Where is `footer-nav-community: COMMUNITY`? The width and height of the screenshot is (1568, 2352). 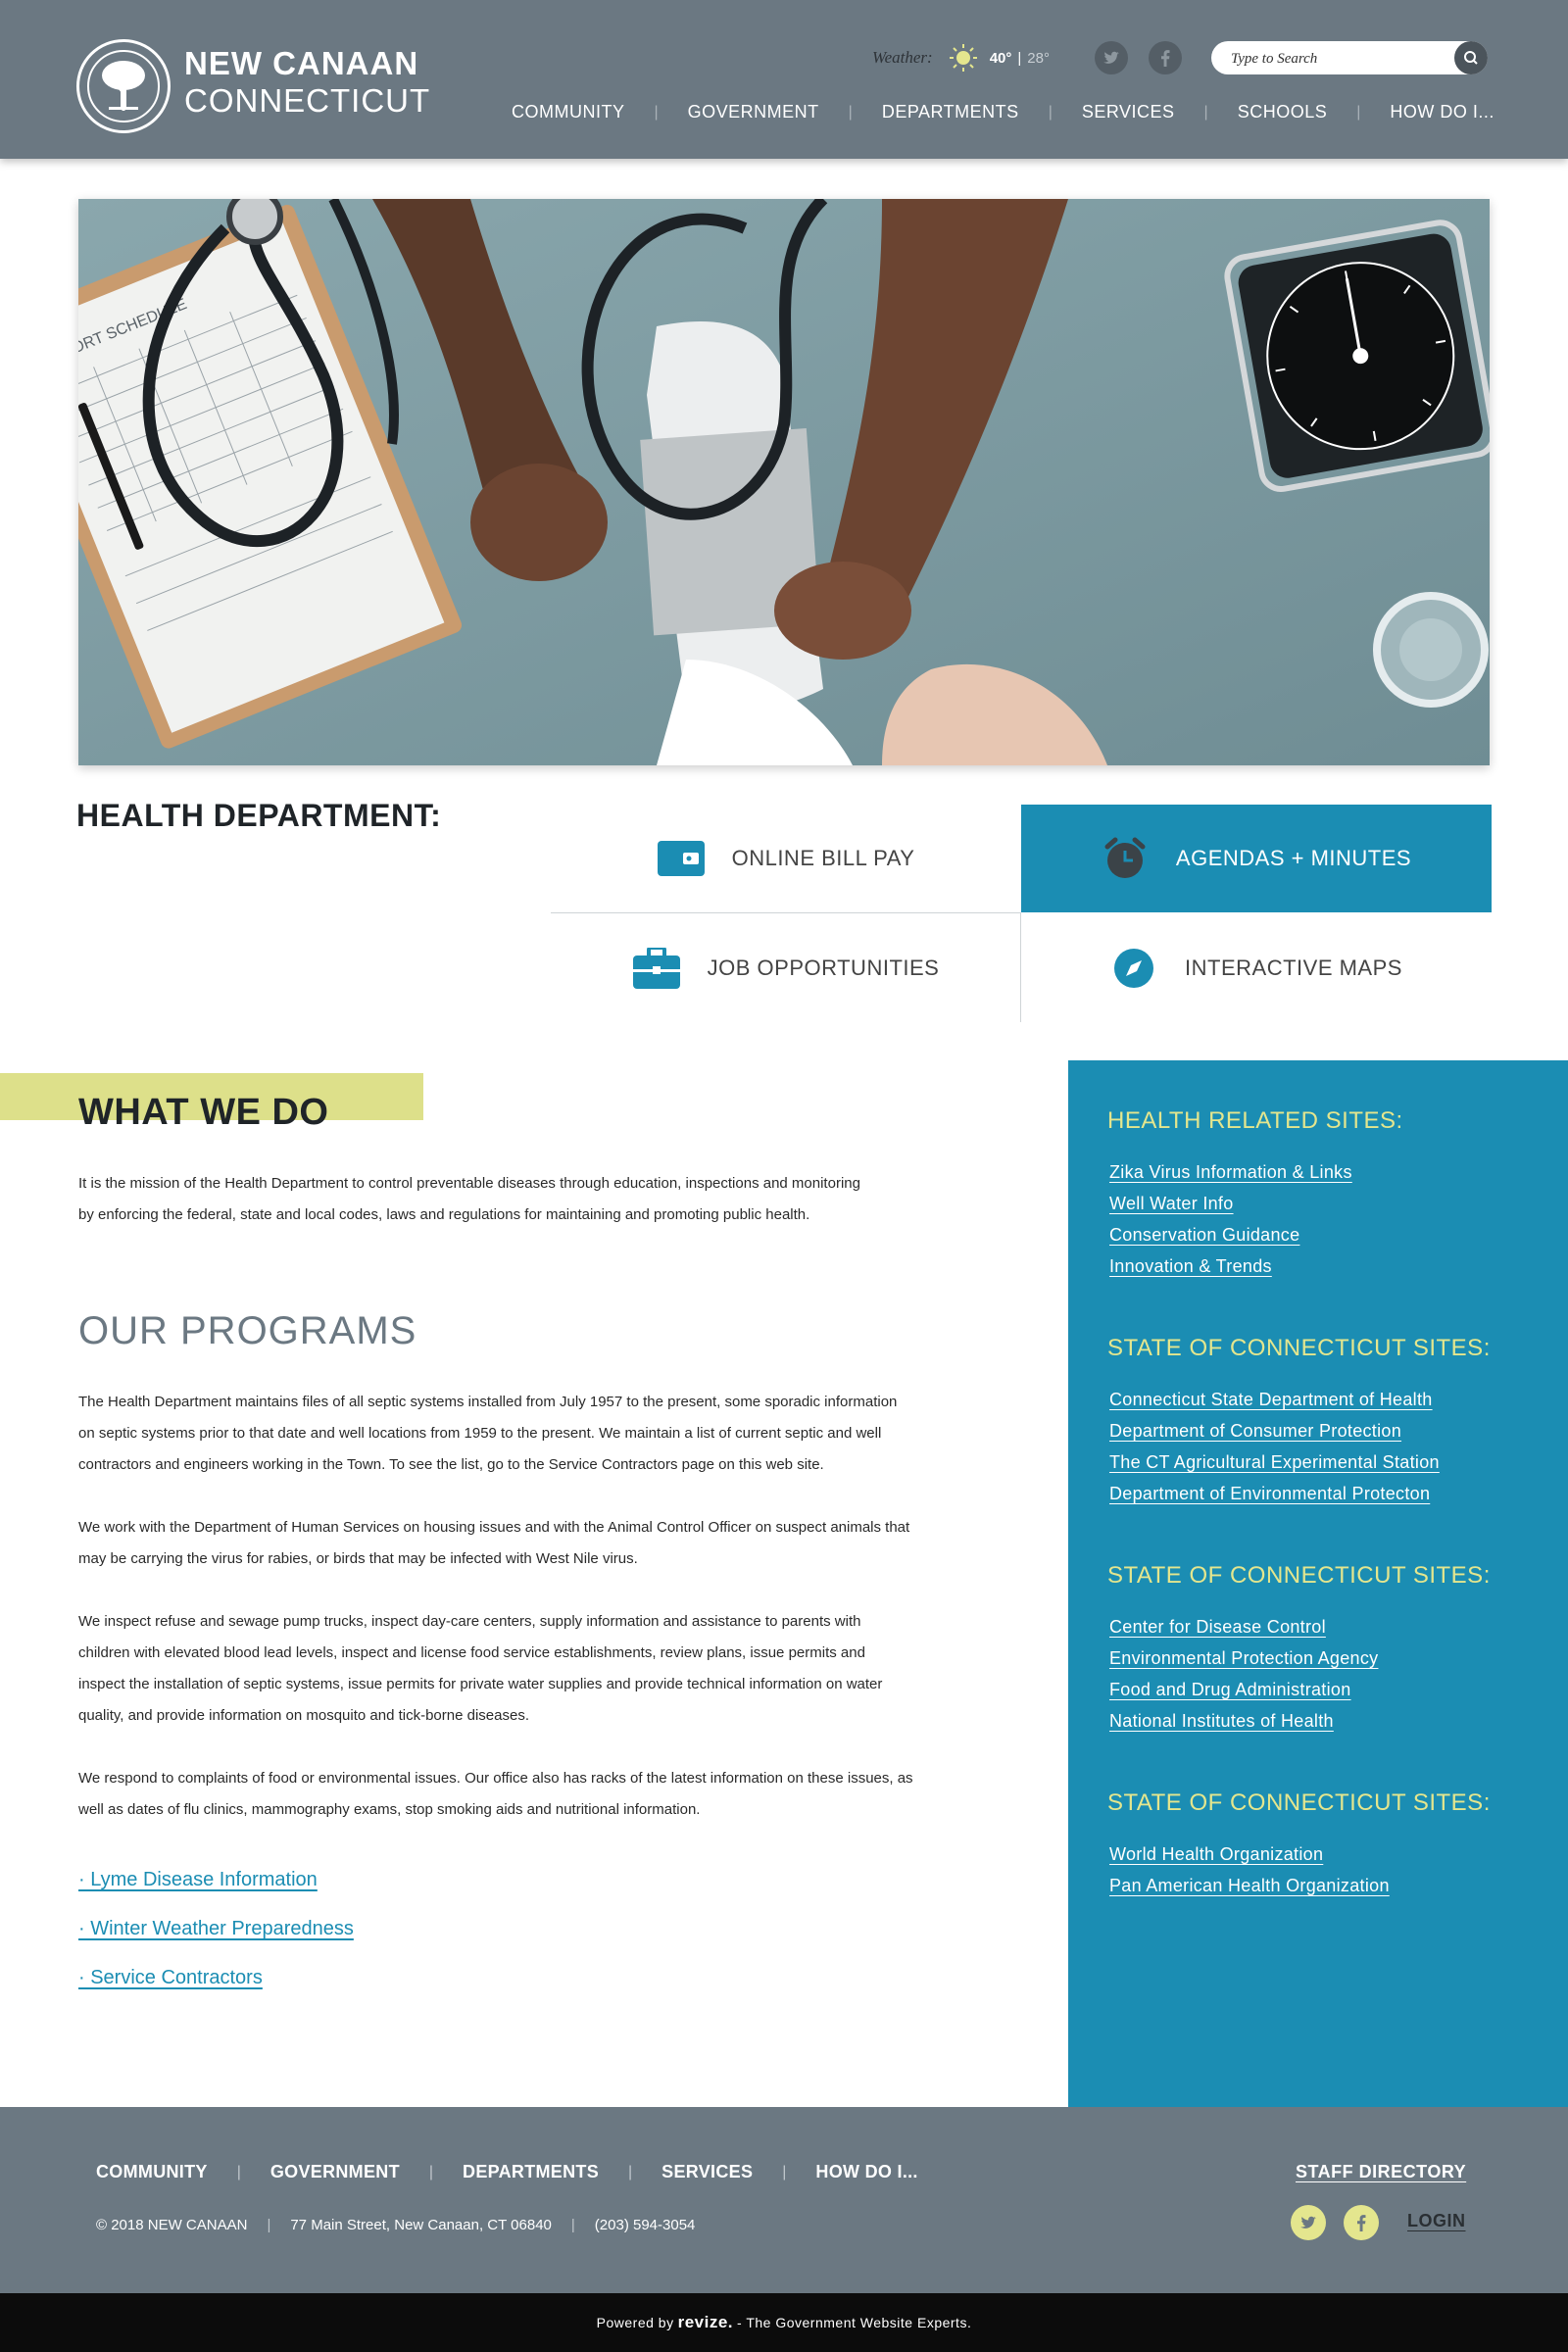 footer-nav-community: COMMUNITY is located at coordinates (152, 2172).